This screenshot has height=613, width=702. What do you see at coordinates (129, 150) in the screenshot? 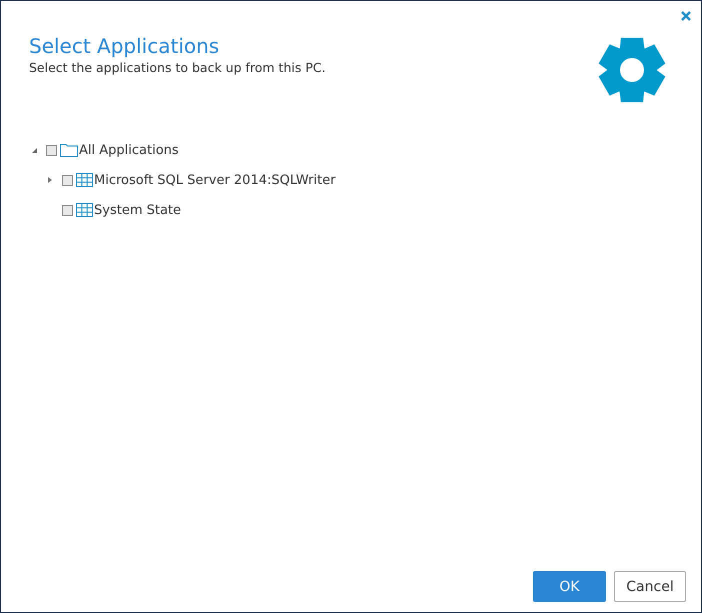
I see `tree-item-label: All Applications` at bounding box center [129, 150].